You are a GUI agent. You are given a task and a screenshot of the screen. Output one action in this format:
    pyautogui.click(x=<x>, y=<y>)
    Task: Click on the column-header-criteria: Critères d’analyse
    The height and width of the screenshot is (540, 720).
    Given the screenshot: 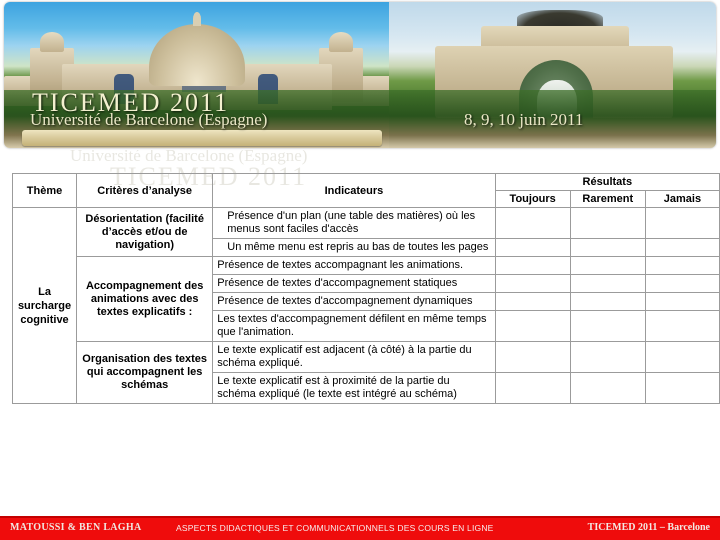 What is the action you would take?
    pyautogui.click(x=145, y=190)
    